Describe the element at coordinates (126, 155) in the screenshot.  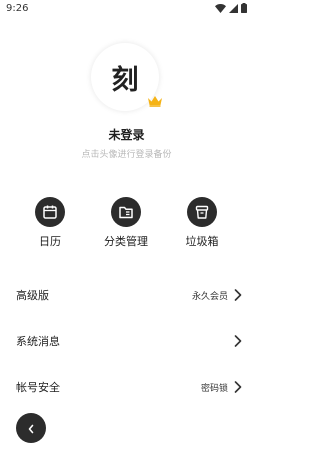
I see `login-hint: 点击头像进行登录备份` at that location.